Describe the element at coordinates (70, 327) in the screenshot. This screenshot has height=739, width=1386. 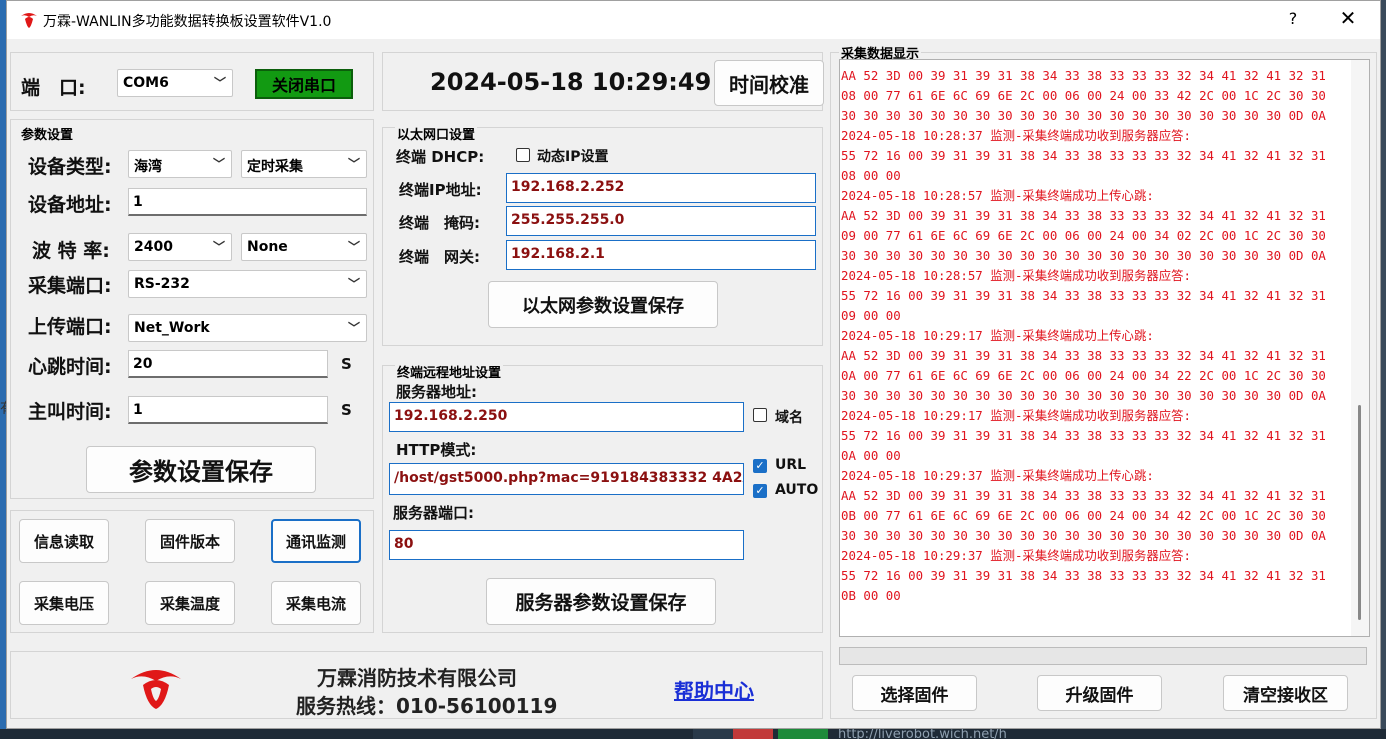
I see `upload-port-label: 上传端口:` at that location.